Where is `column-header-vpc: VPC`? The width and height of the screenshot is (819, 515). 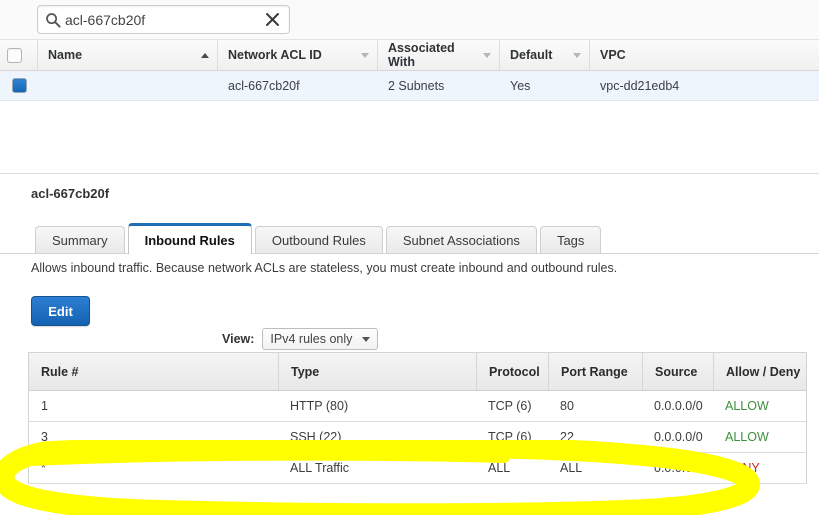
column-header-vpc: VPC is located at coordinates (704, 55).